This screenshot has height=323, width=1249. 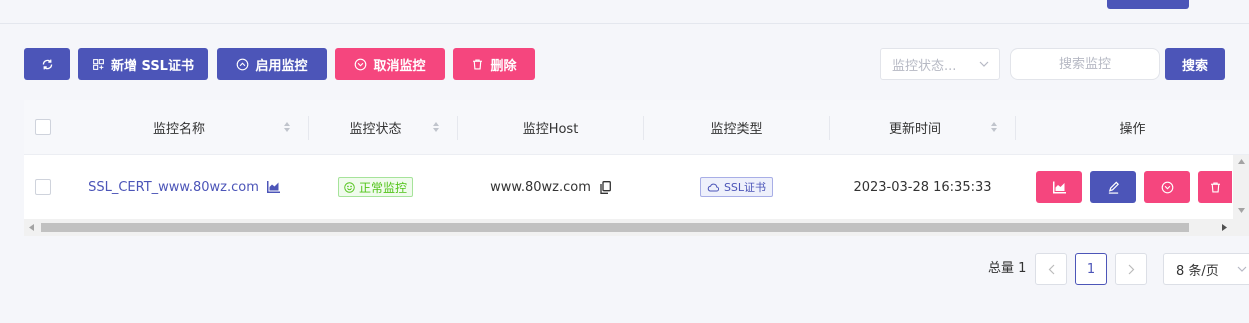 I want to click on smile-icon, so click(x=349, y=187).